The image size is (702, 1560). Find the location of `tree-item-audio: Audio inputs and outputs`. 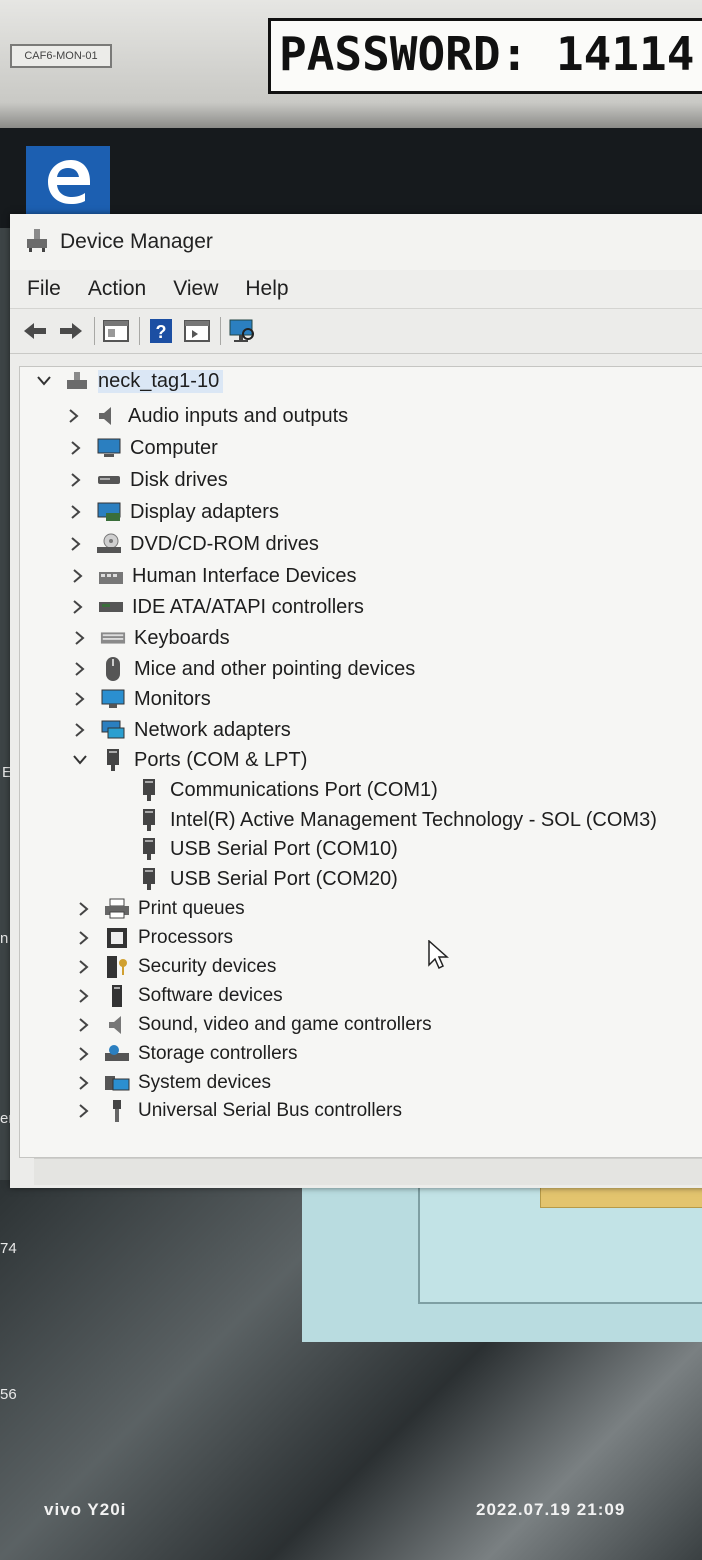

tree-item-audio: Audio inputs and outputs is located at coordinates (207, 416).